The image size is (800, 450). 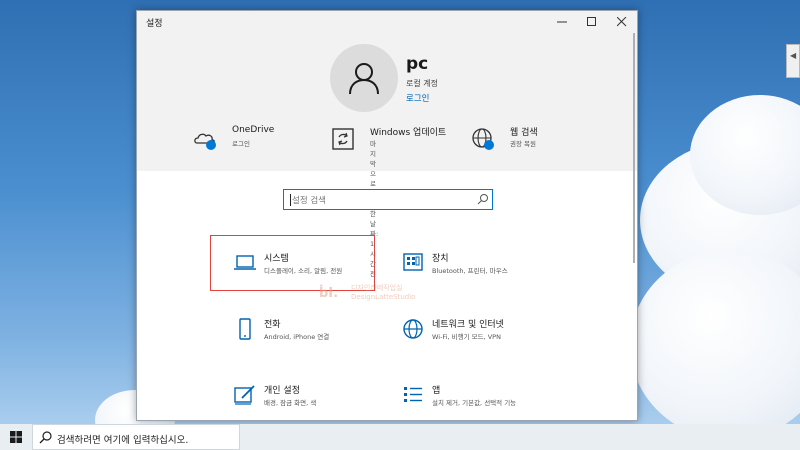 What do you see at coordinates (400, 437) in the screenshot?
I see `taskbar: 검색하려면 여기에 입력하십시오.` at bounding box center [400, 437].